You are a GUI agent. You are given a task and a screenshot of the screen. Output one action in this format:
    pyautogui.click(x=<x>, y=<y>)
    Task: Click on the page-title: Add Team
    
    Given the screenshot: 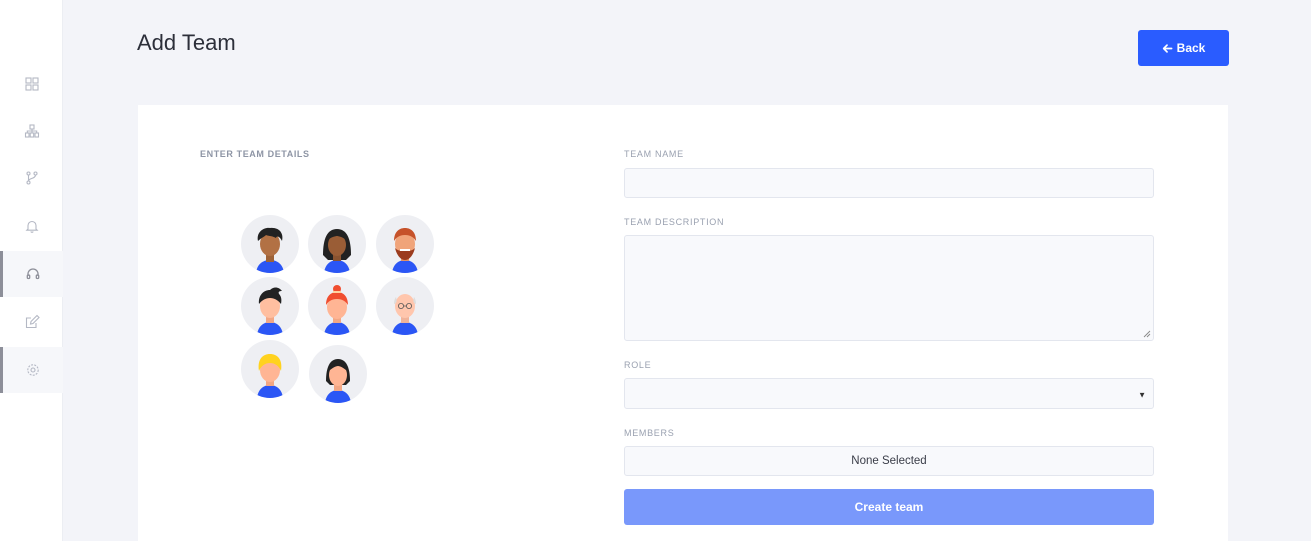 What is the action you would take?
    pyautogui.click(x=186, y=42)
    